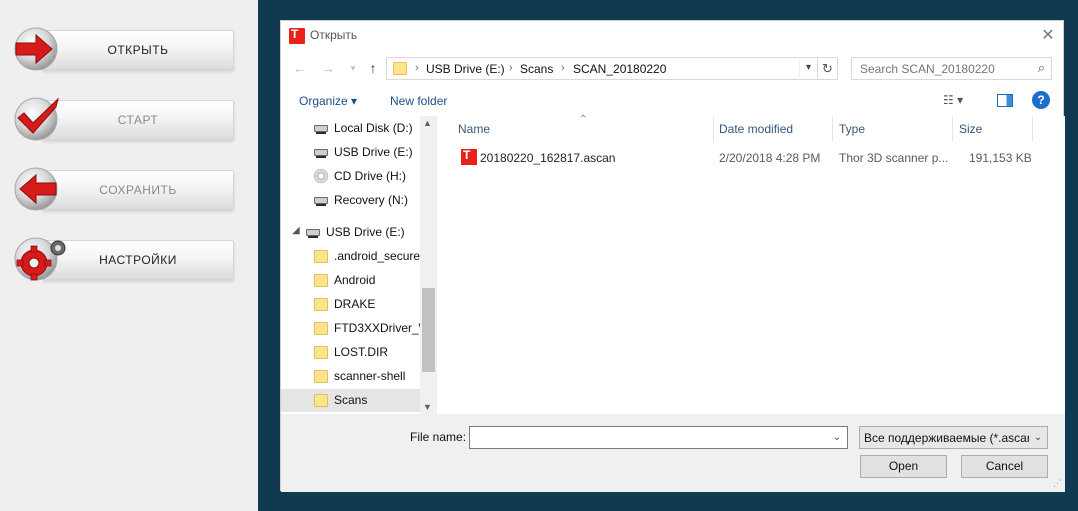 The height and width of the screenshot is (511, 1078). Describe the element at coordinates (371, 200) in the screenshot. I see `nav-item-label: Recovery (N:)` at that location.